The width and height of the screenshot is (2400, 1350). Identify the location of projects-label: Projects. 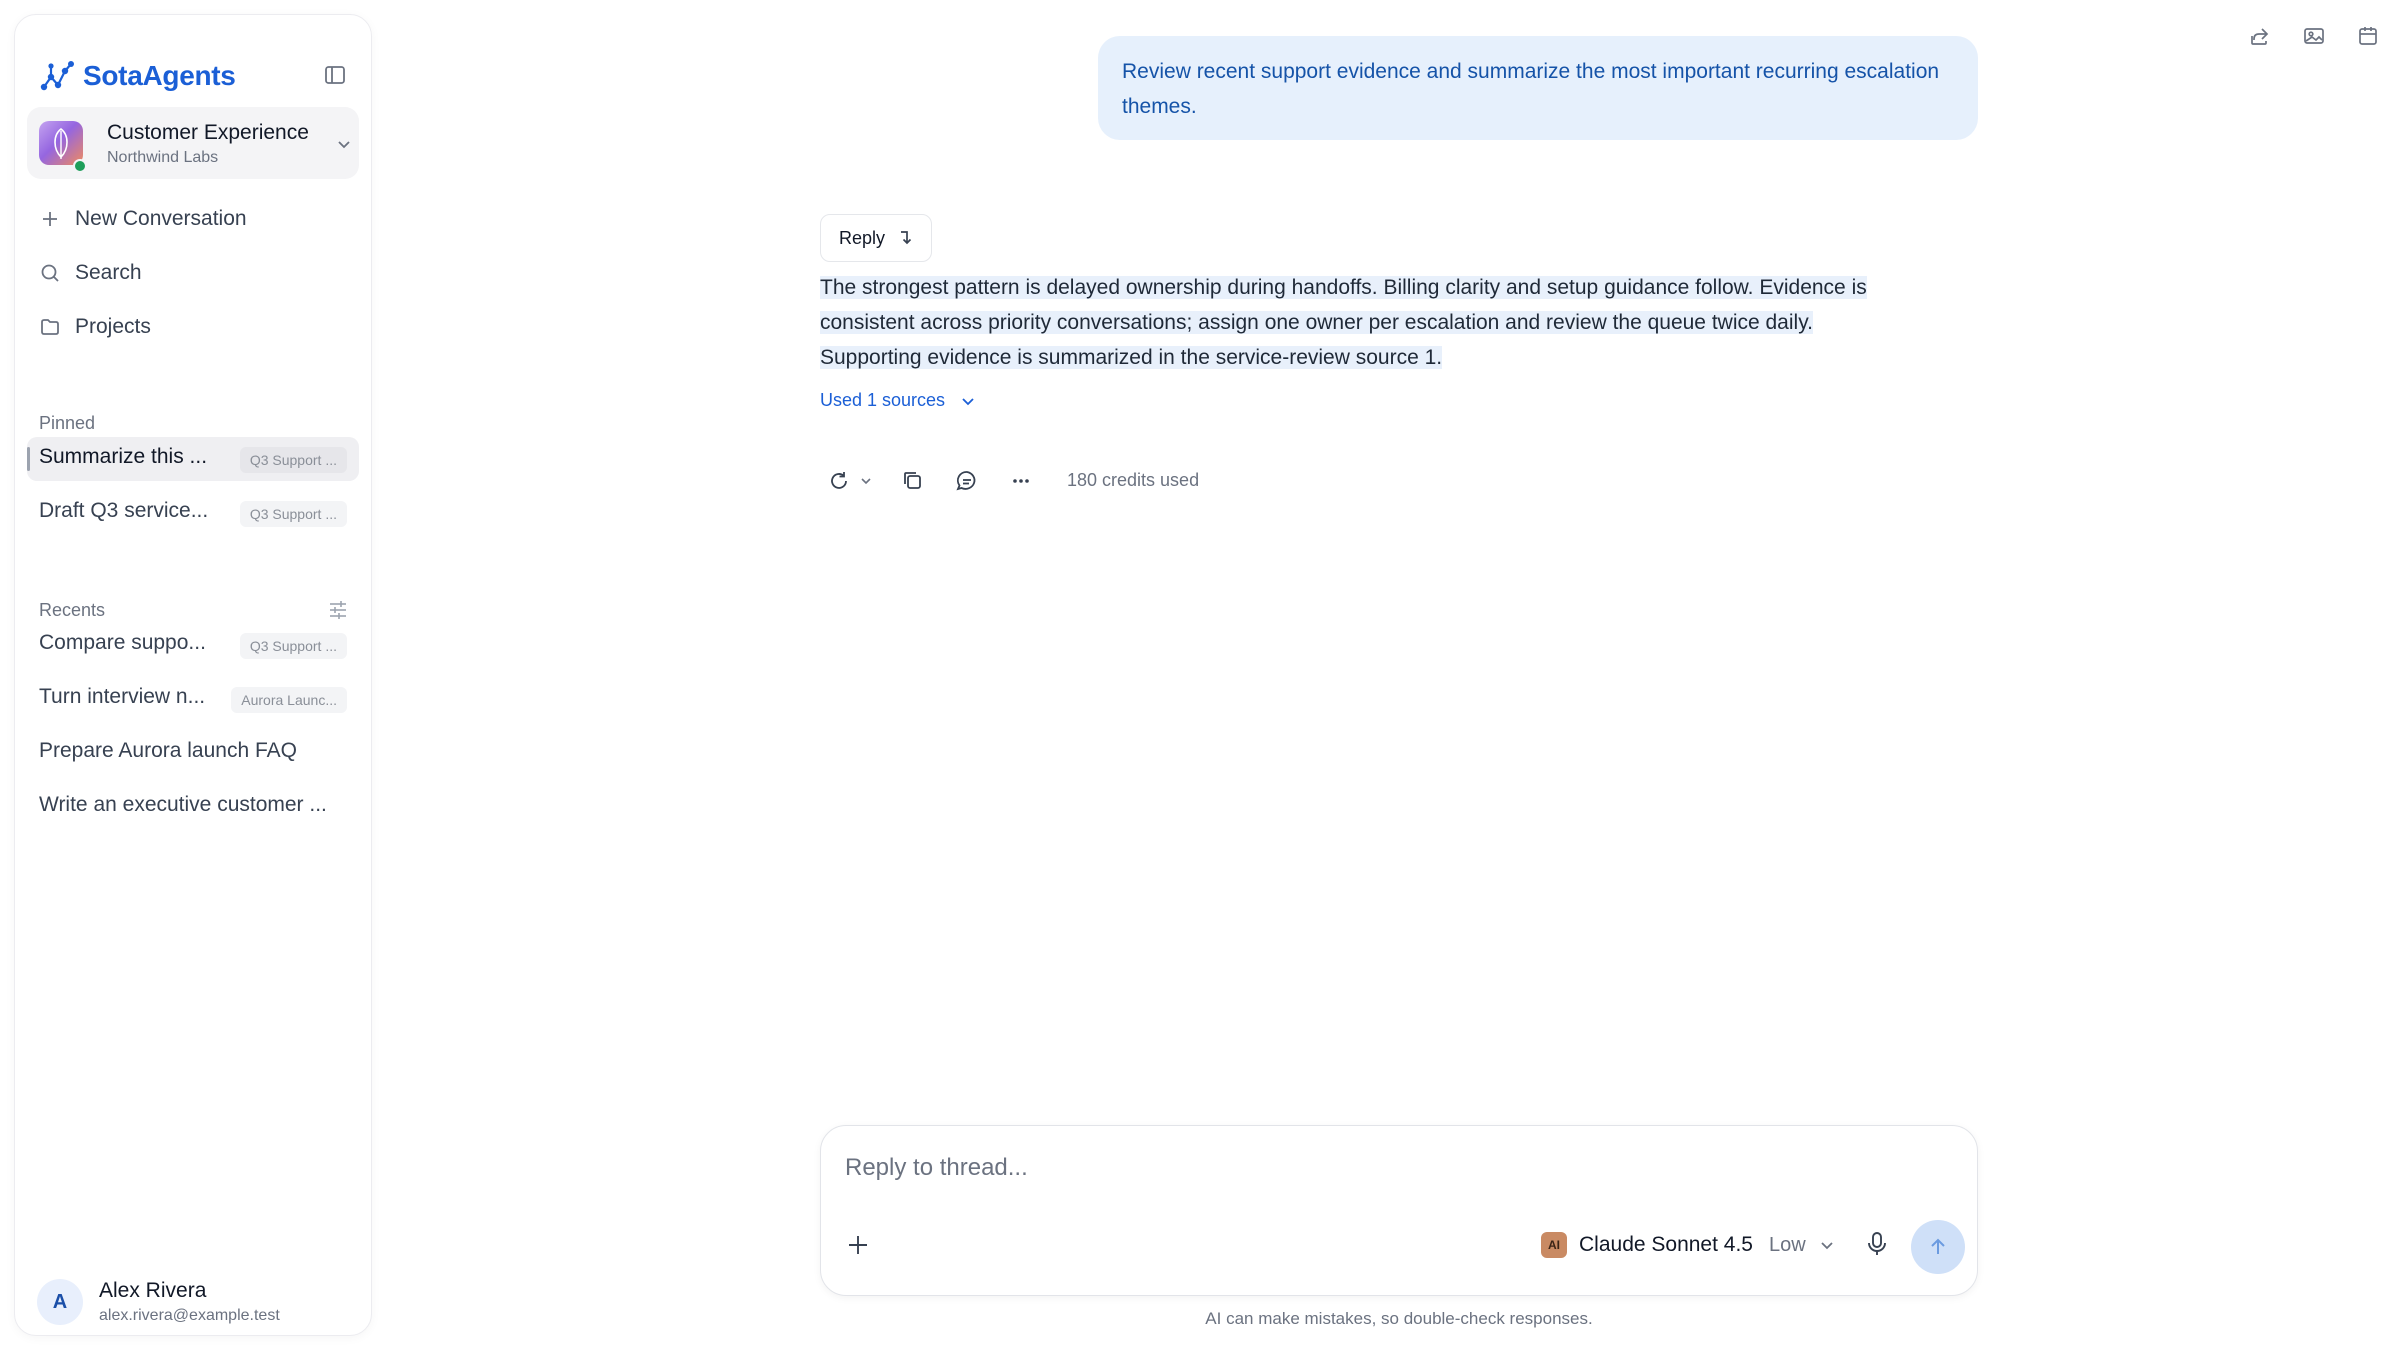
(113, 326).